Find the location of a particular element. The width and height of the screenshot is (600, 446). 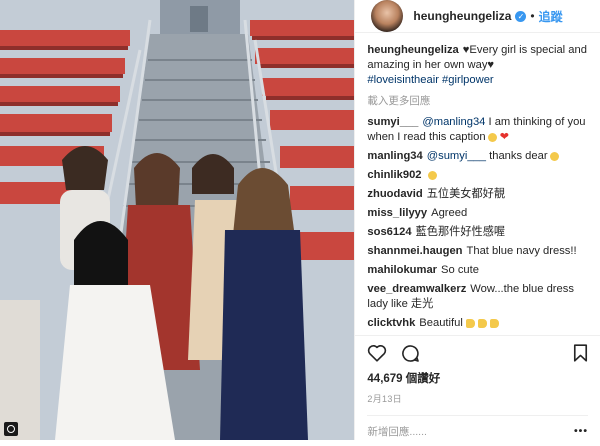

camera-icon is located at coordinates (11, 429).